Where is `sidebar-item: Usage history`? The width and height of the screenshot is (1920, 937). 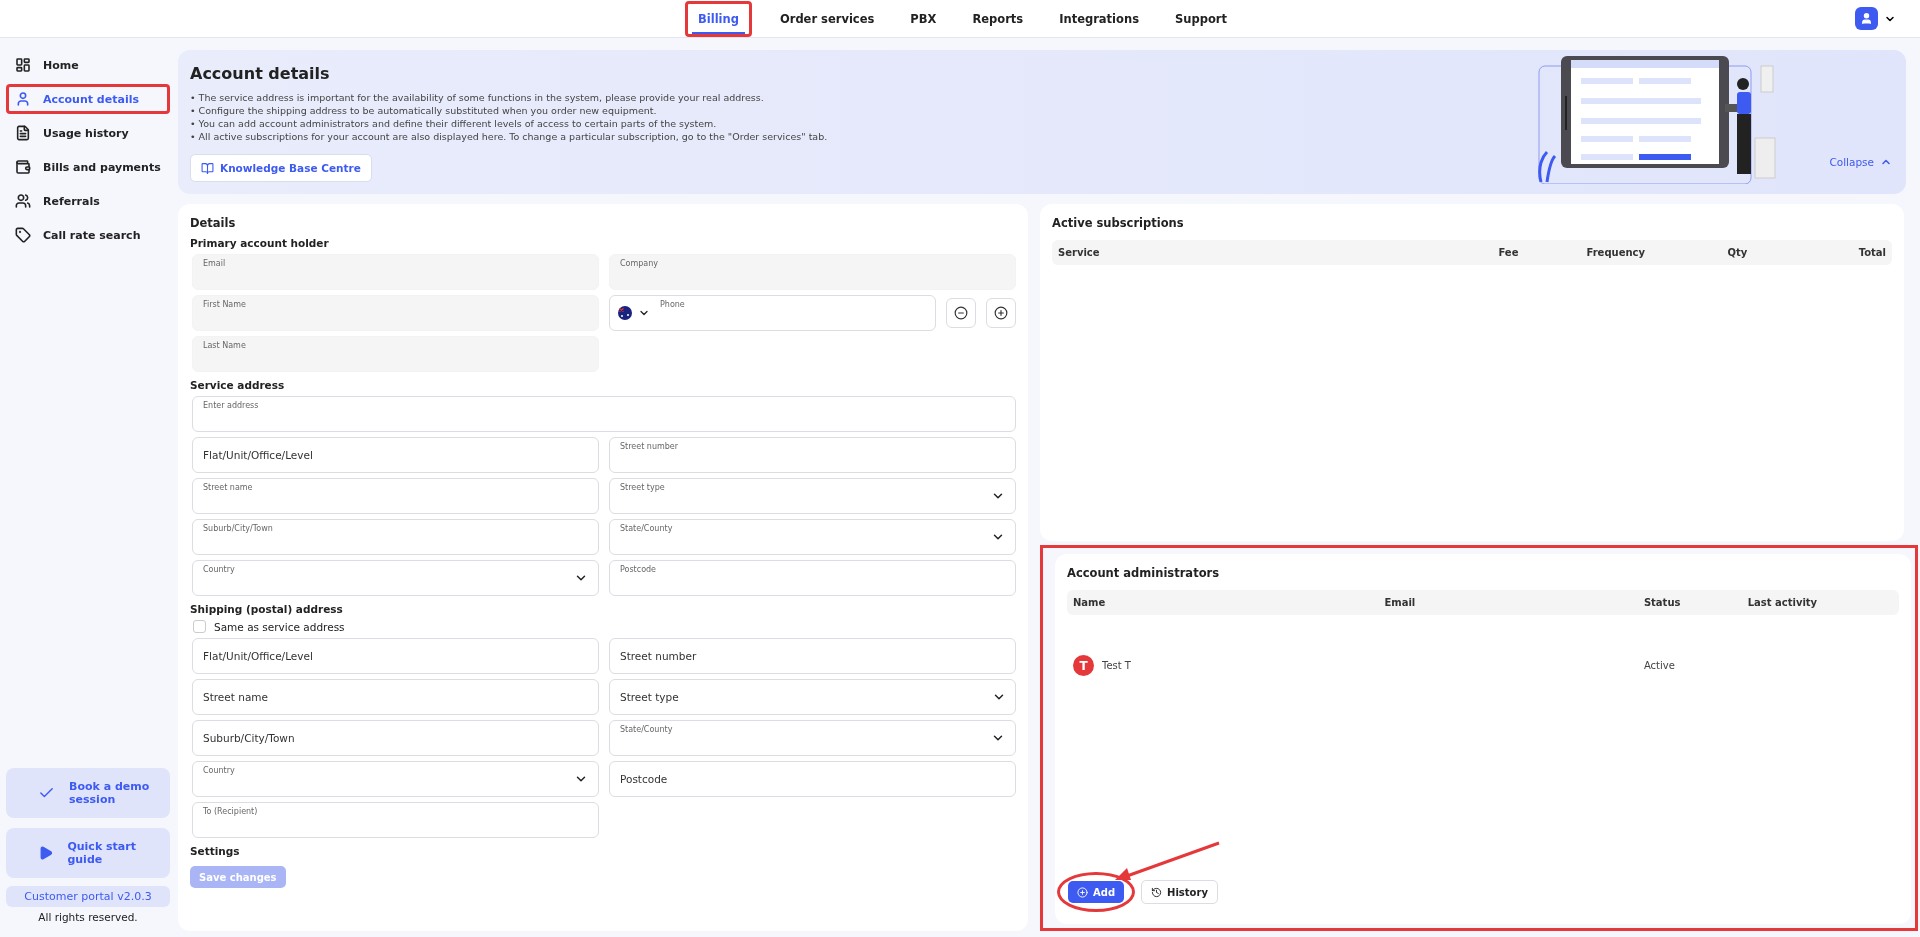
sidebar-item: Usage history is located at coordinates (88, 133).